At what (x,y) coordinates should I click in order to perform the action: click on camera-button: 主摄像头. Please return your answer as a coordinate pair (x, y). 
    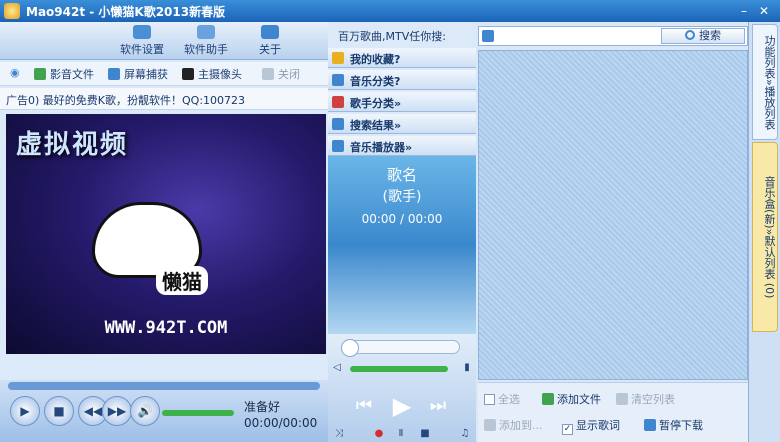
    Looking at the image, I should click on (212, 74).